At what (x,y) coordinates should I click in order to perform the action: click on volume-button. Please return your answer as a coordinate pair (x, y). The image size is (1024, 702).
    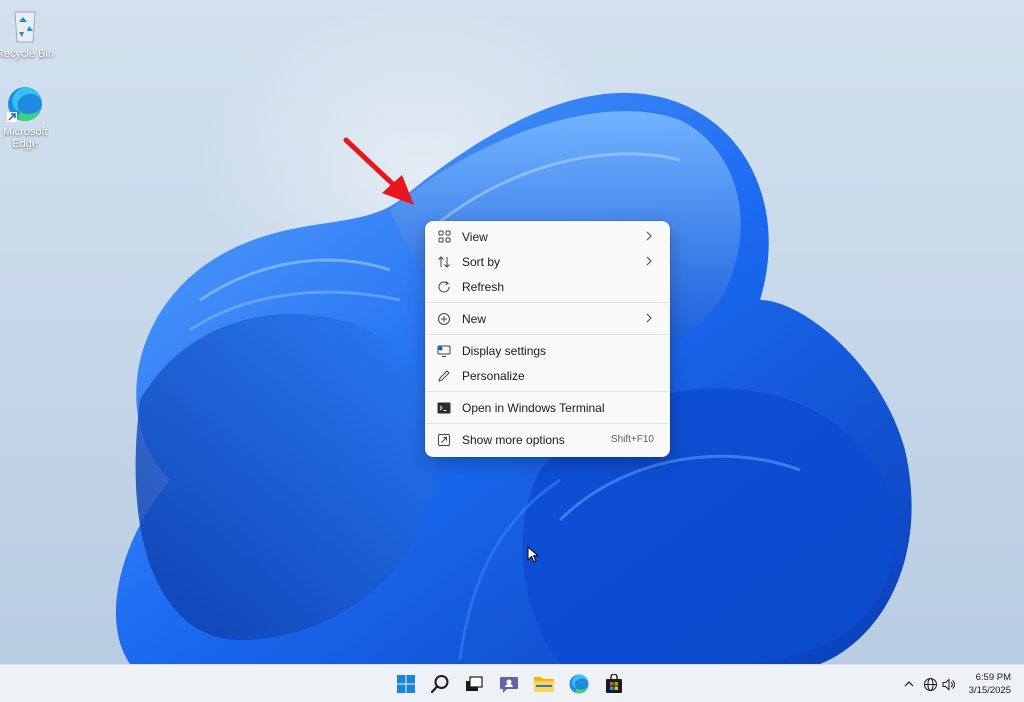
    Looking at the image, I should click on (948, 684).